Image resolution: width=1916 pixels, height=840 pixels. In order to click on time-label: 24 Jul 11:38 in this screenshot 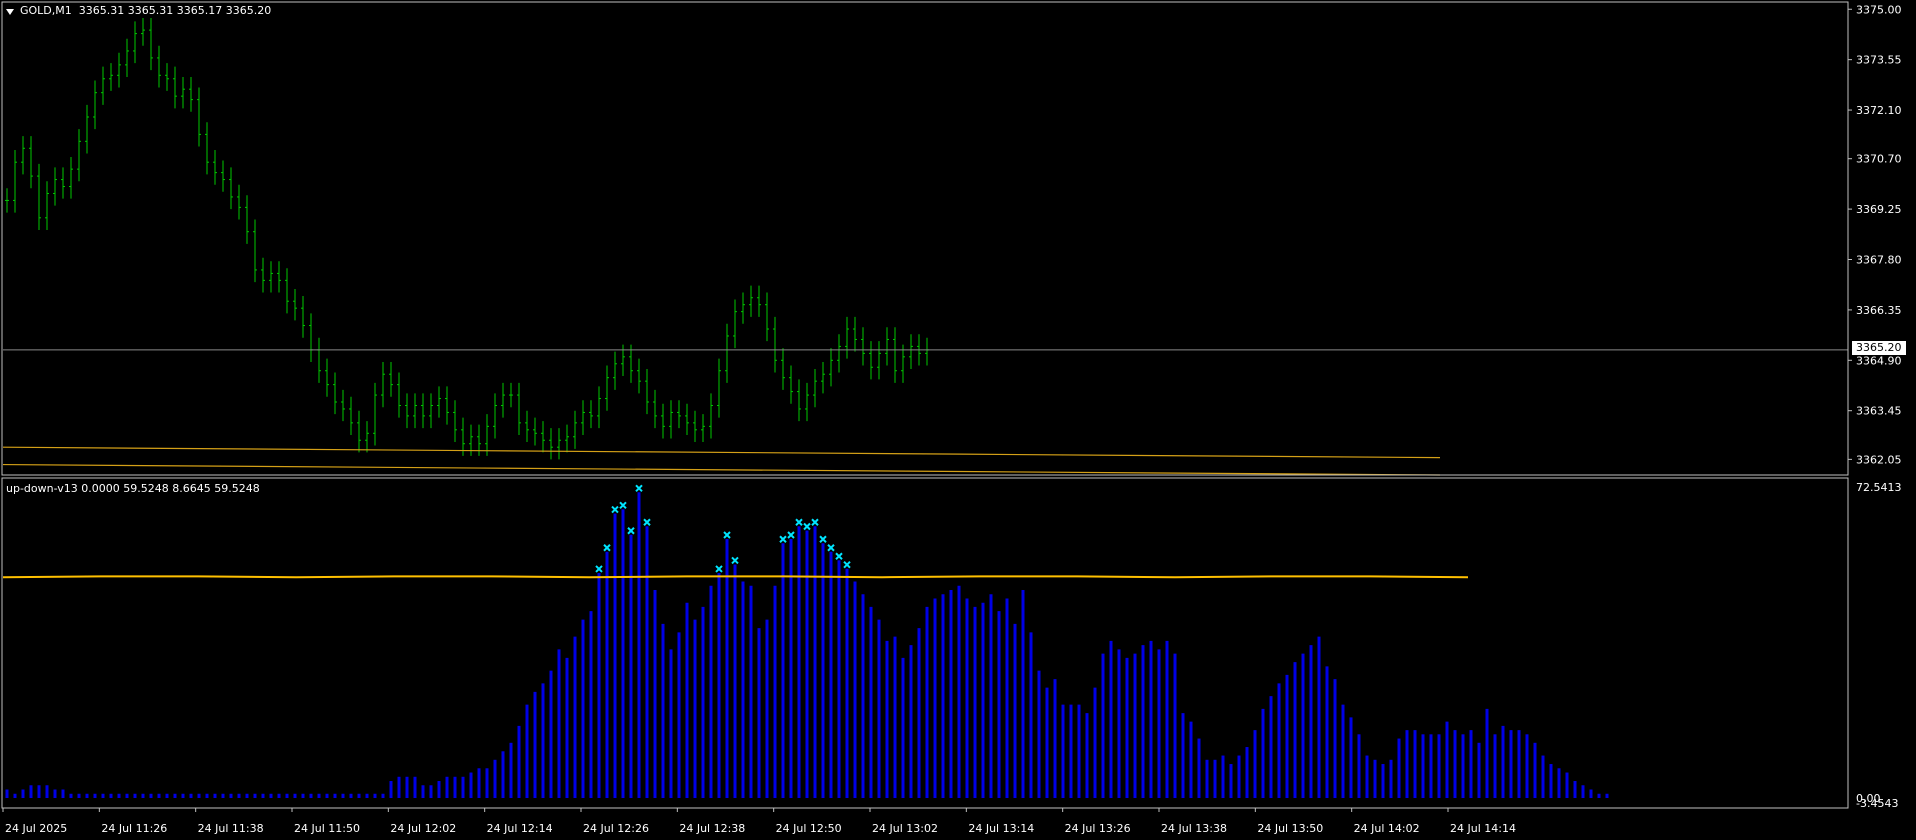, I will do `click(231, 828)`.